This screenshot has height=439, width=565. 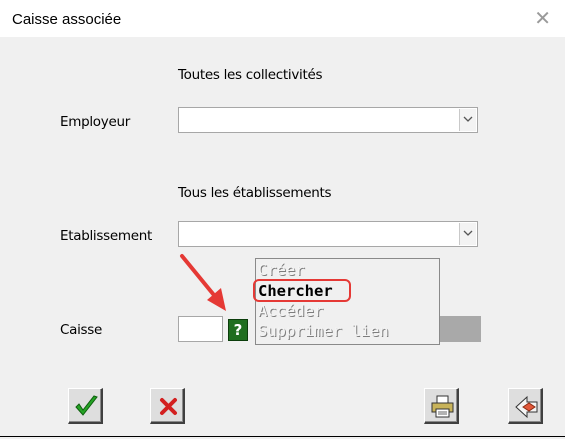 What do you see at coordinates (328, 120) in the screenshot?
I see `employeur-combobox` at bounding box center [328, 120].